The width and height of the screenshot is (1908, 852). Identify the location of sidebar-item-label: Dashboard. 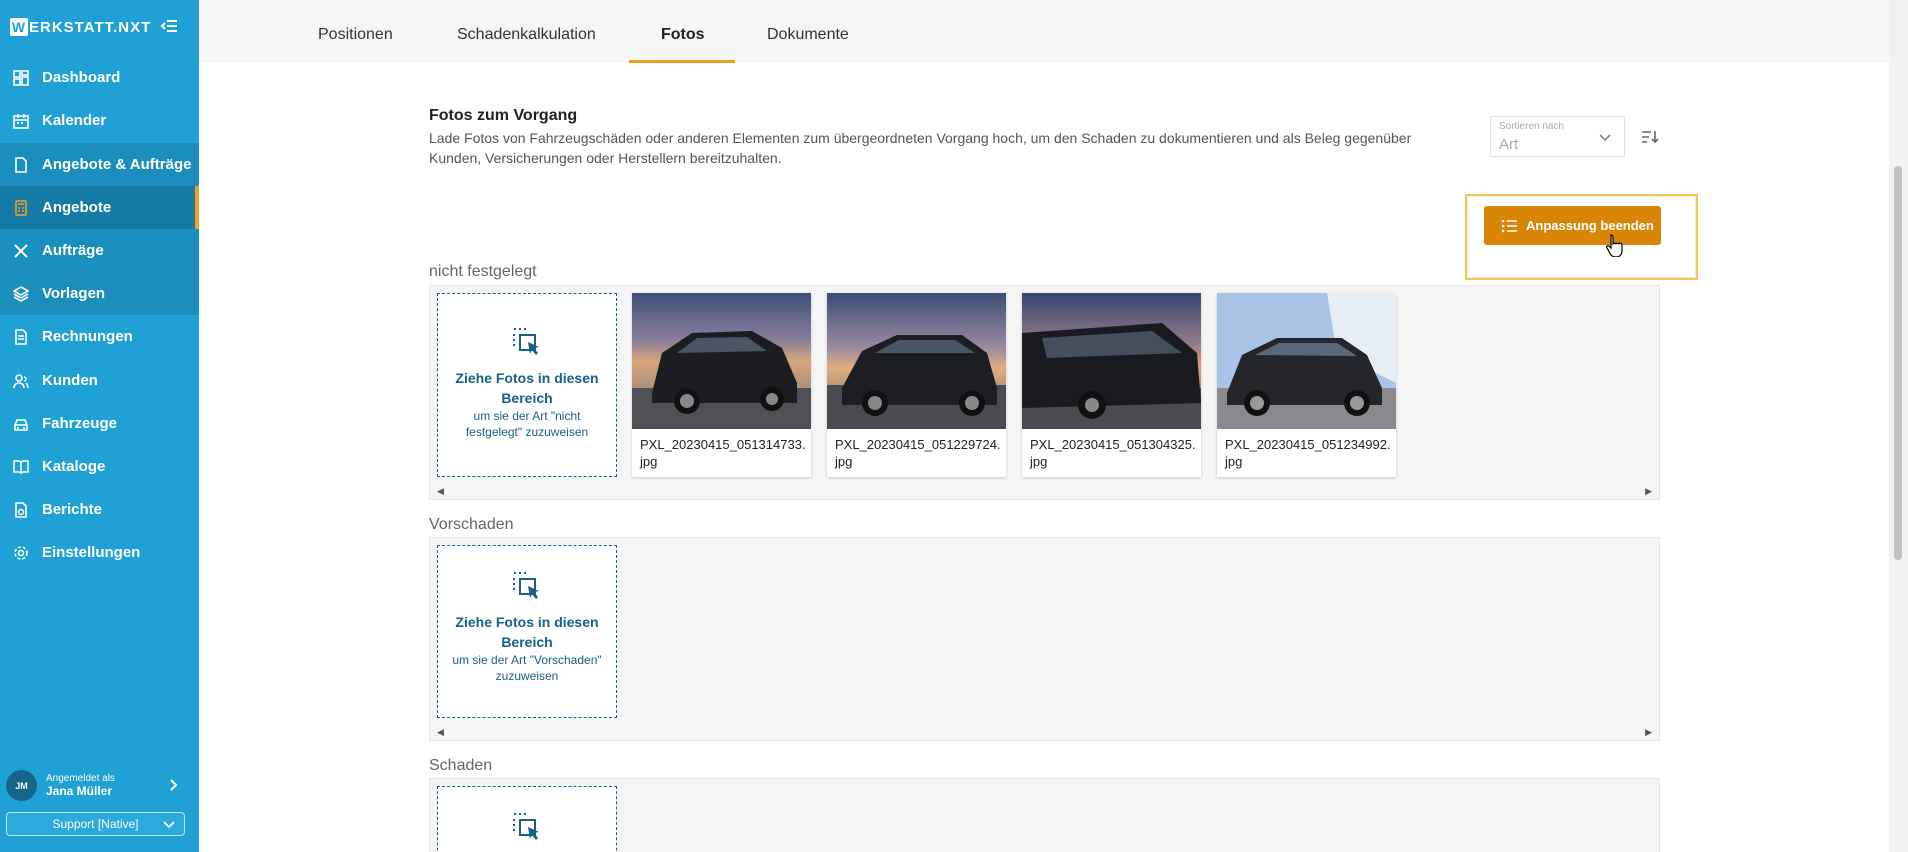
(81, 77).